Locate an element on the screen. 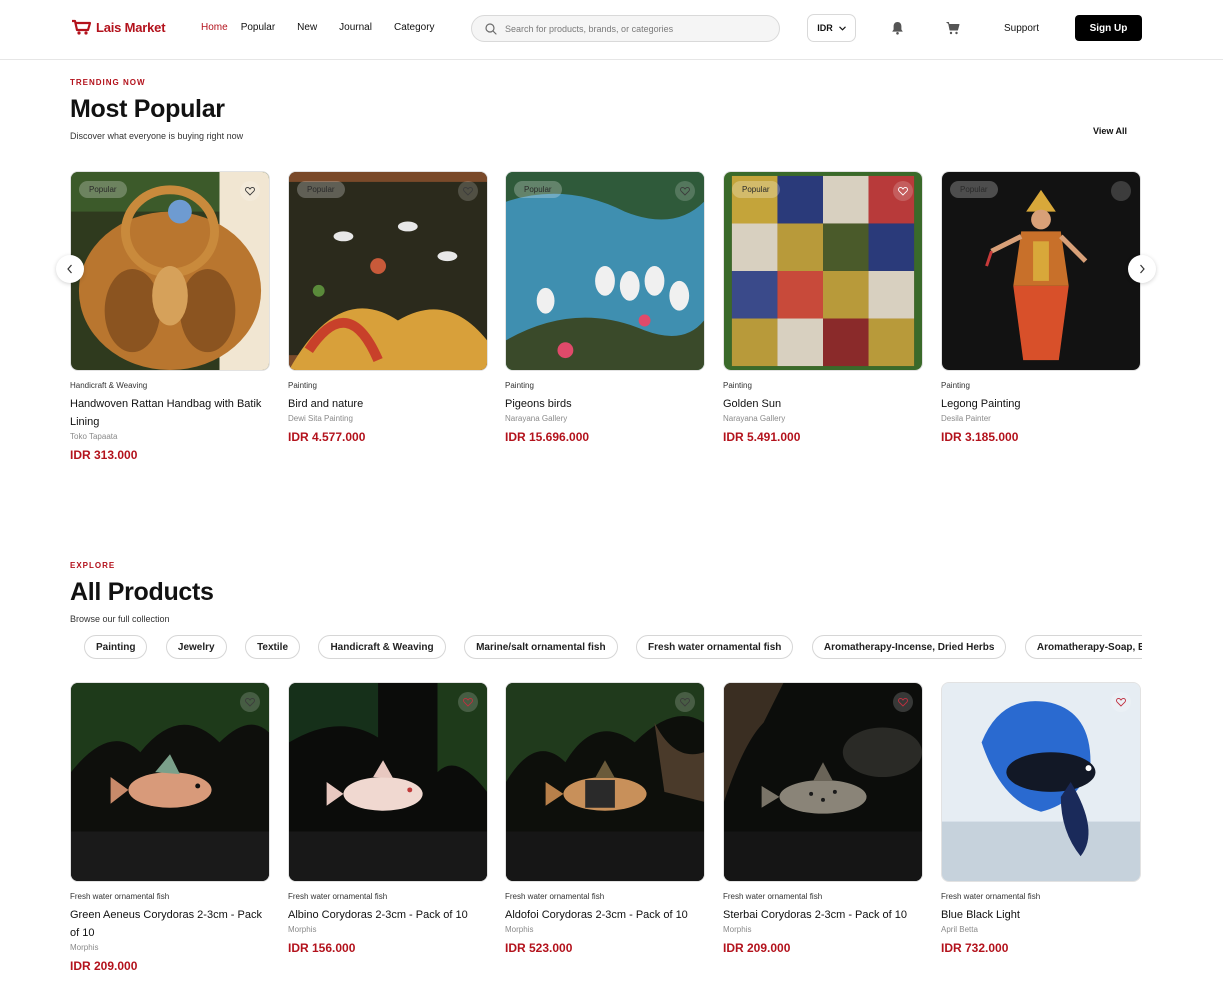  product-price: IDR 523.000 is located at coordinates (539, 948).